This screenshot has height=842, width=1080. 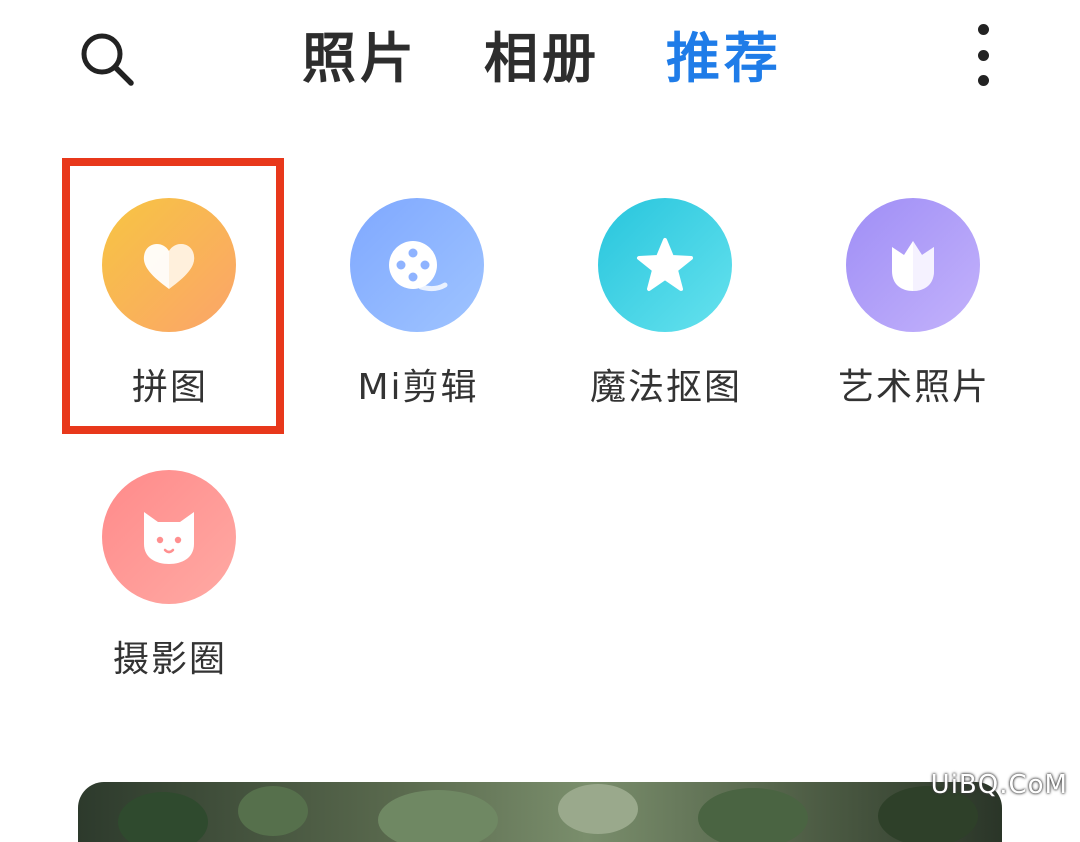 I want to click on tool-magic-cutout: 魔法抠图, so click(x=666, y=323).